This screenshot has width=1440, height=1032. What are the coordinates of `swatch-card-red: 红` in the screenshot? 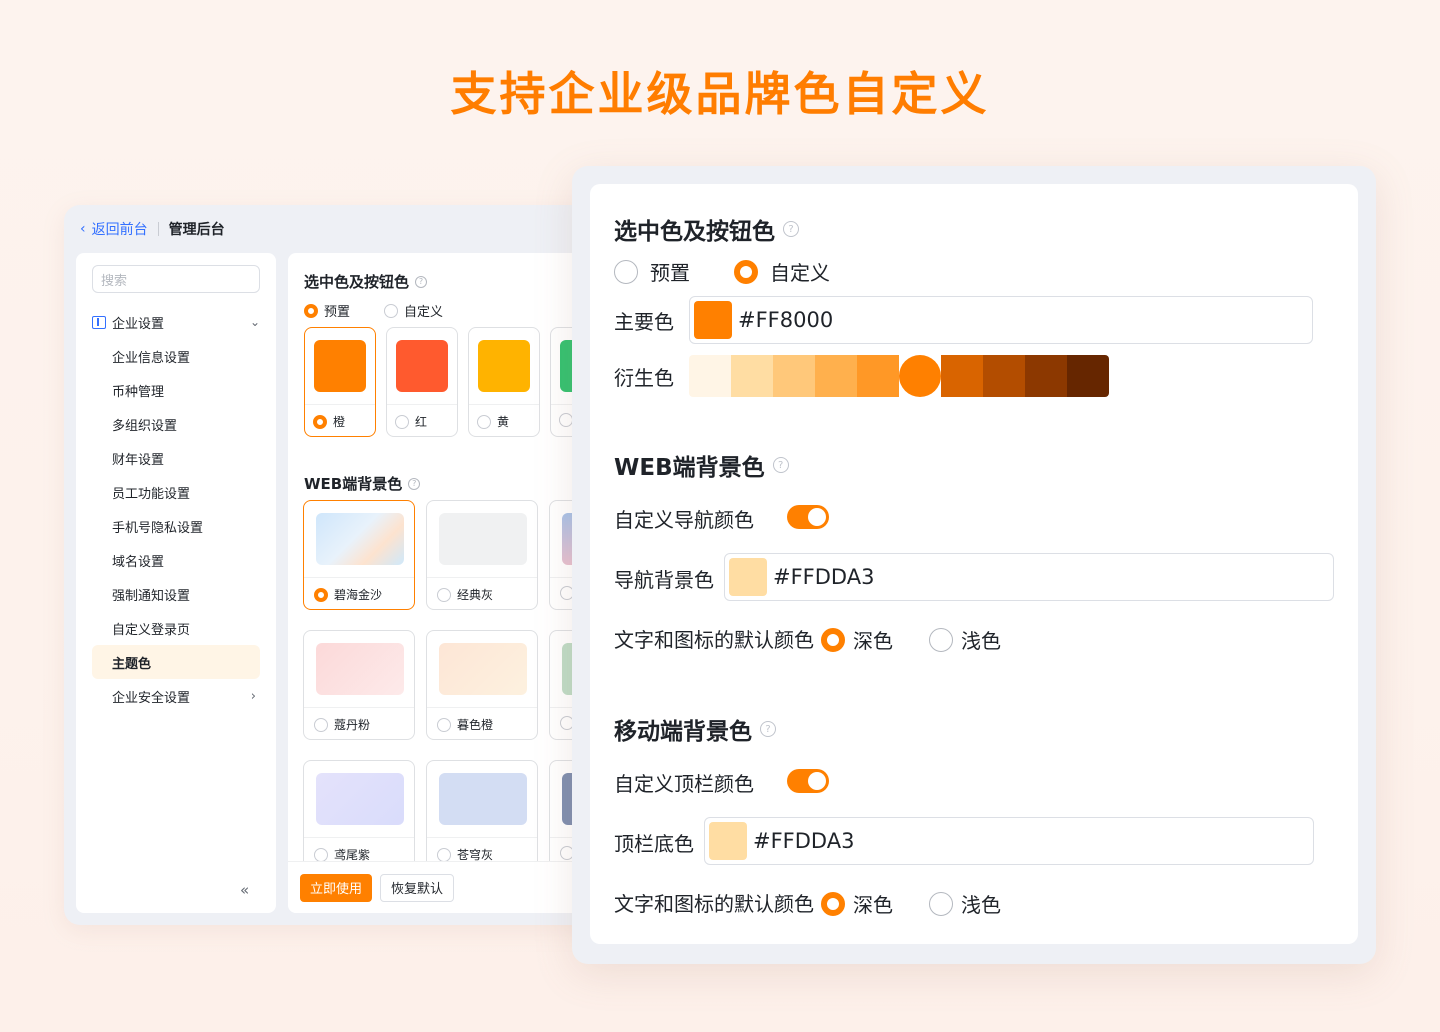 It's located at (422, 382).